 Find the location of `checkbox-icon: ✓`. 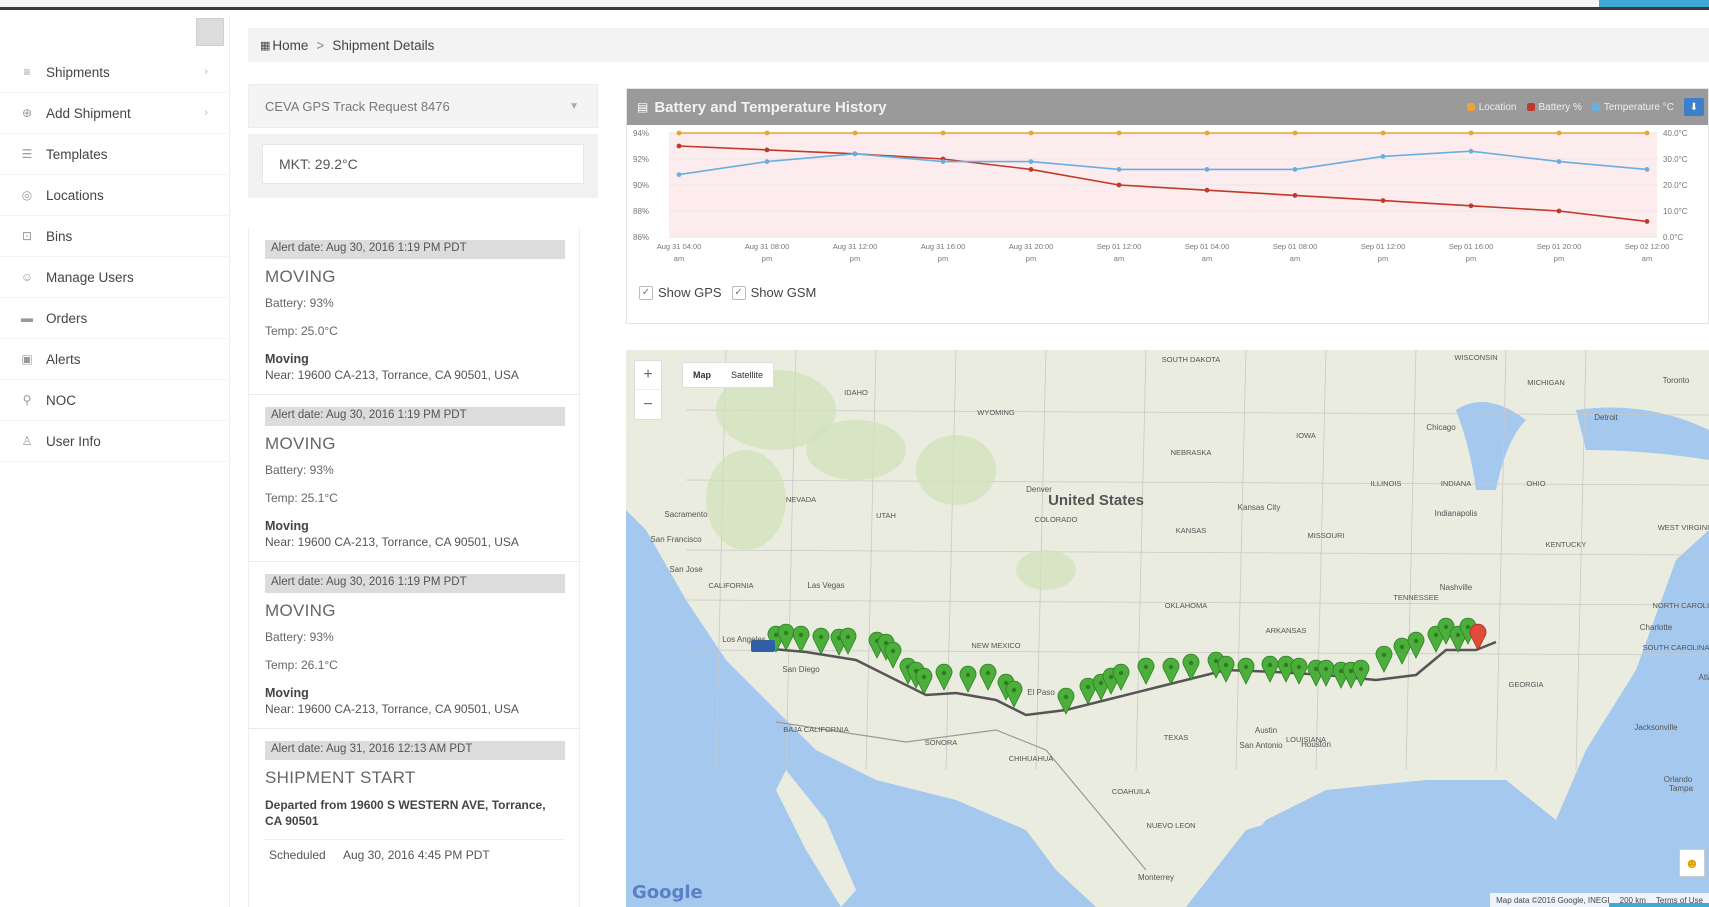

checkbox-icon: ✓ is located at coordinates (738, 292).